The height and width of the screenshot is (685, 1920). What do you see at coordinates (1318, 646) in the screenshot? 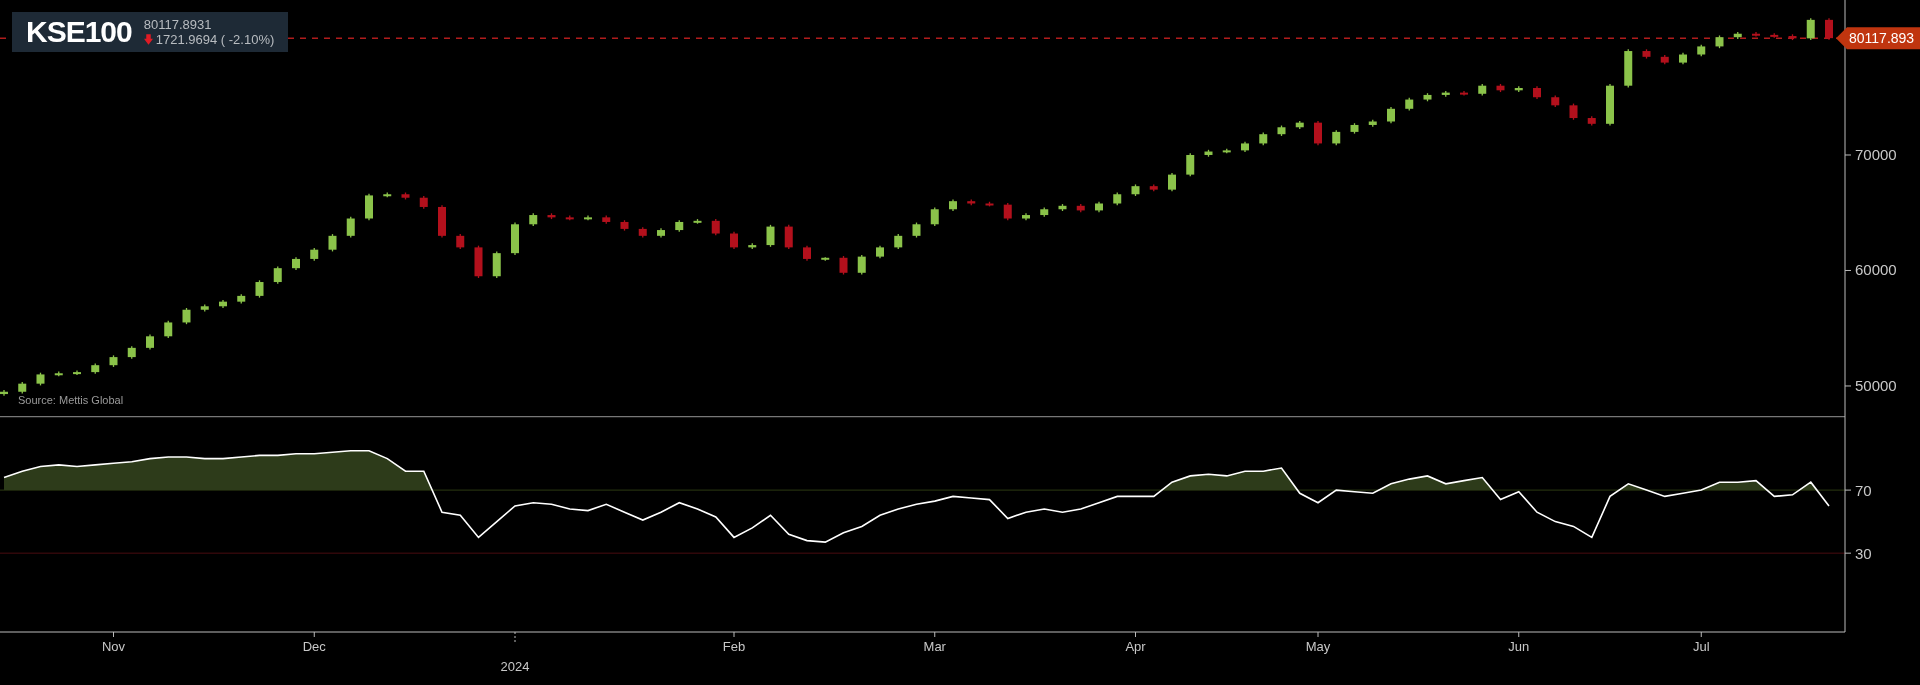
I see `x-axis-label: May` at bounding box center [1318, 646].